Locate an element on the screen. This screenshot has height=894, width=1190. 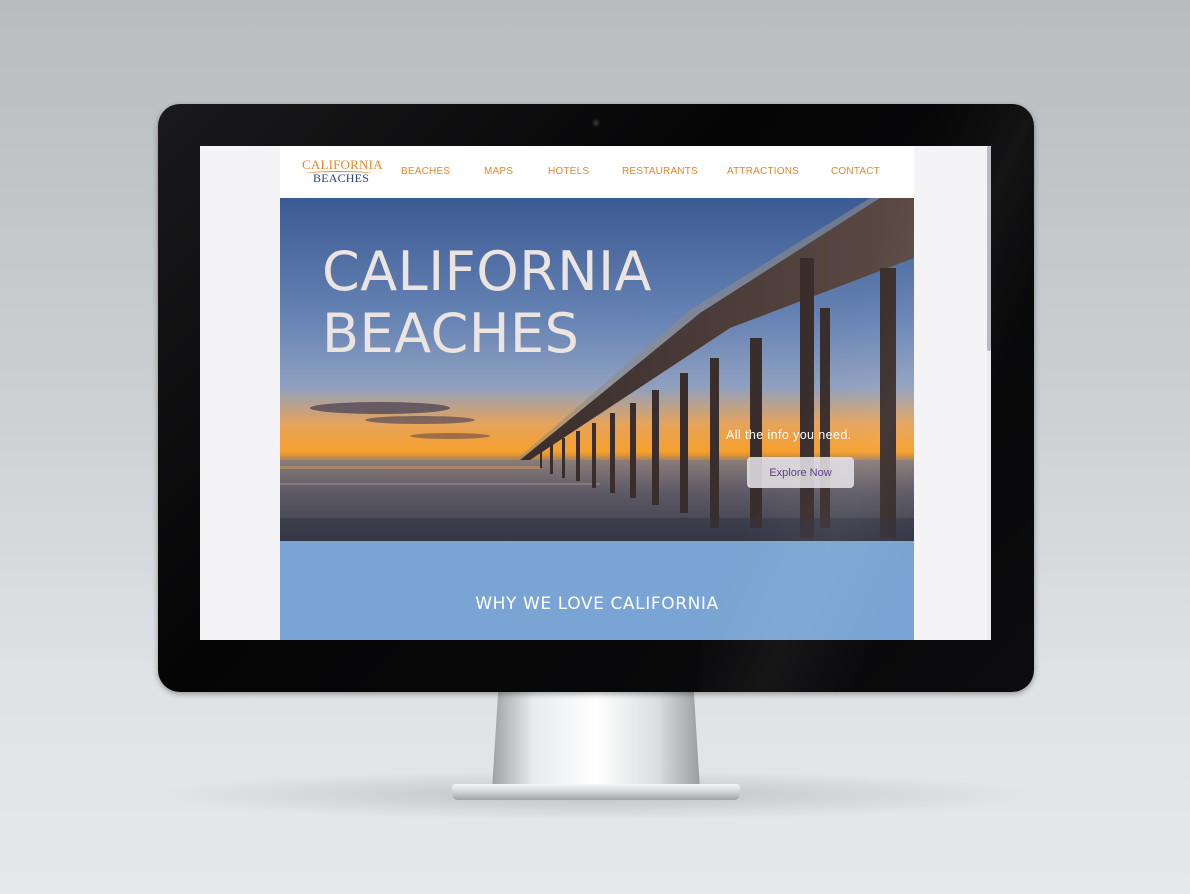
site-logo: CALIFORNIA BEACHES is located at coordinates (342, 172).